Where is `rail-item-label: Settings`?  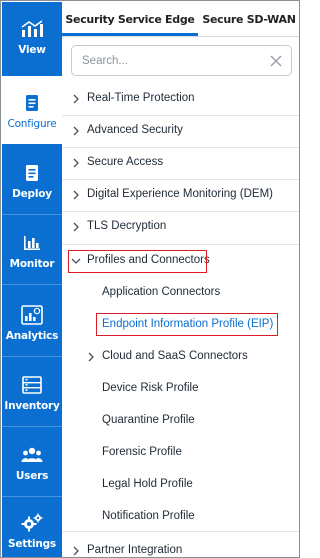
rail-item-label: Settings is located at coordinates (32, 544).